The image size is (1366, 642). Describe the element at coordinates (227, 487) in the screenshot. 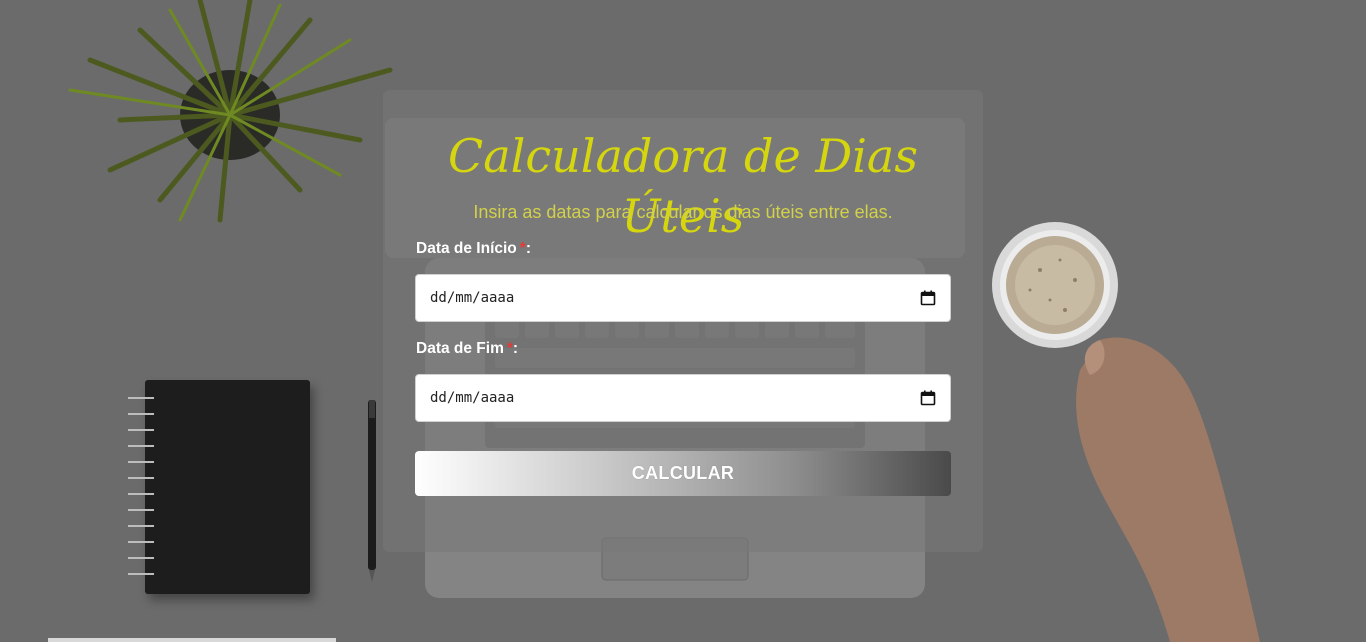

I see `notebook-image` at that location.